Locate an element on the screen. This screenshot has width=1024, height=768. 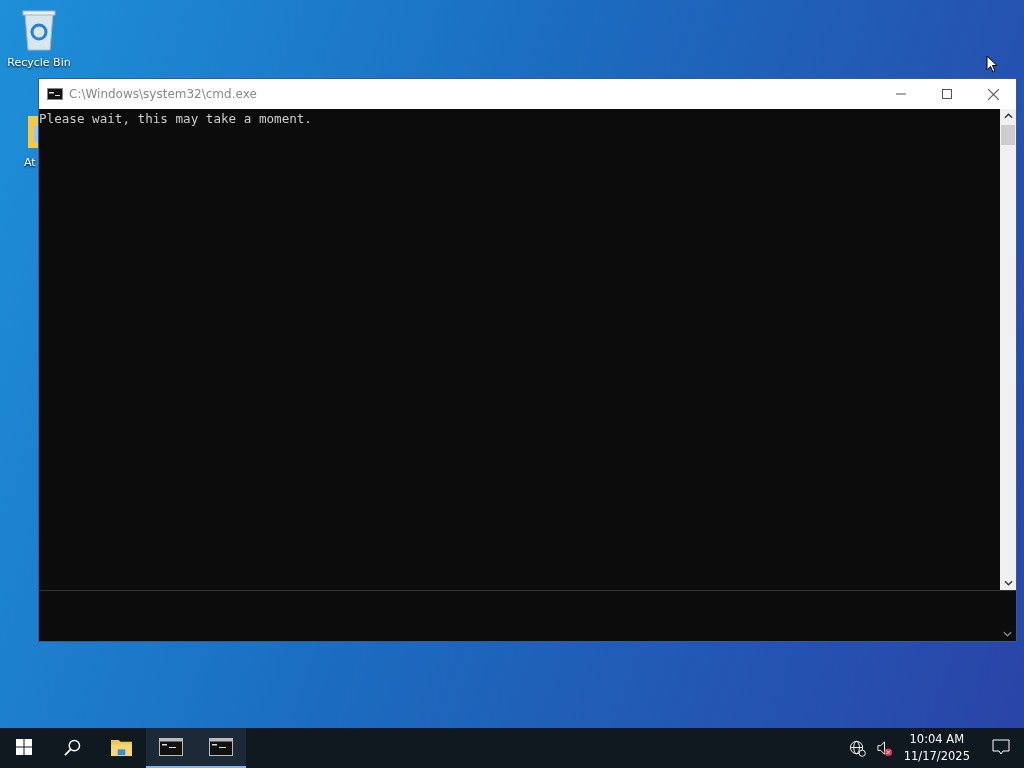
icon-label: Recycle Bin is located at coordinates (39, 62).